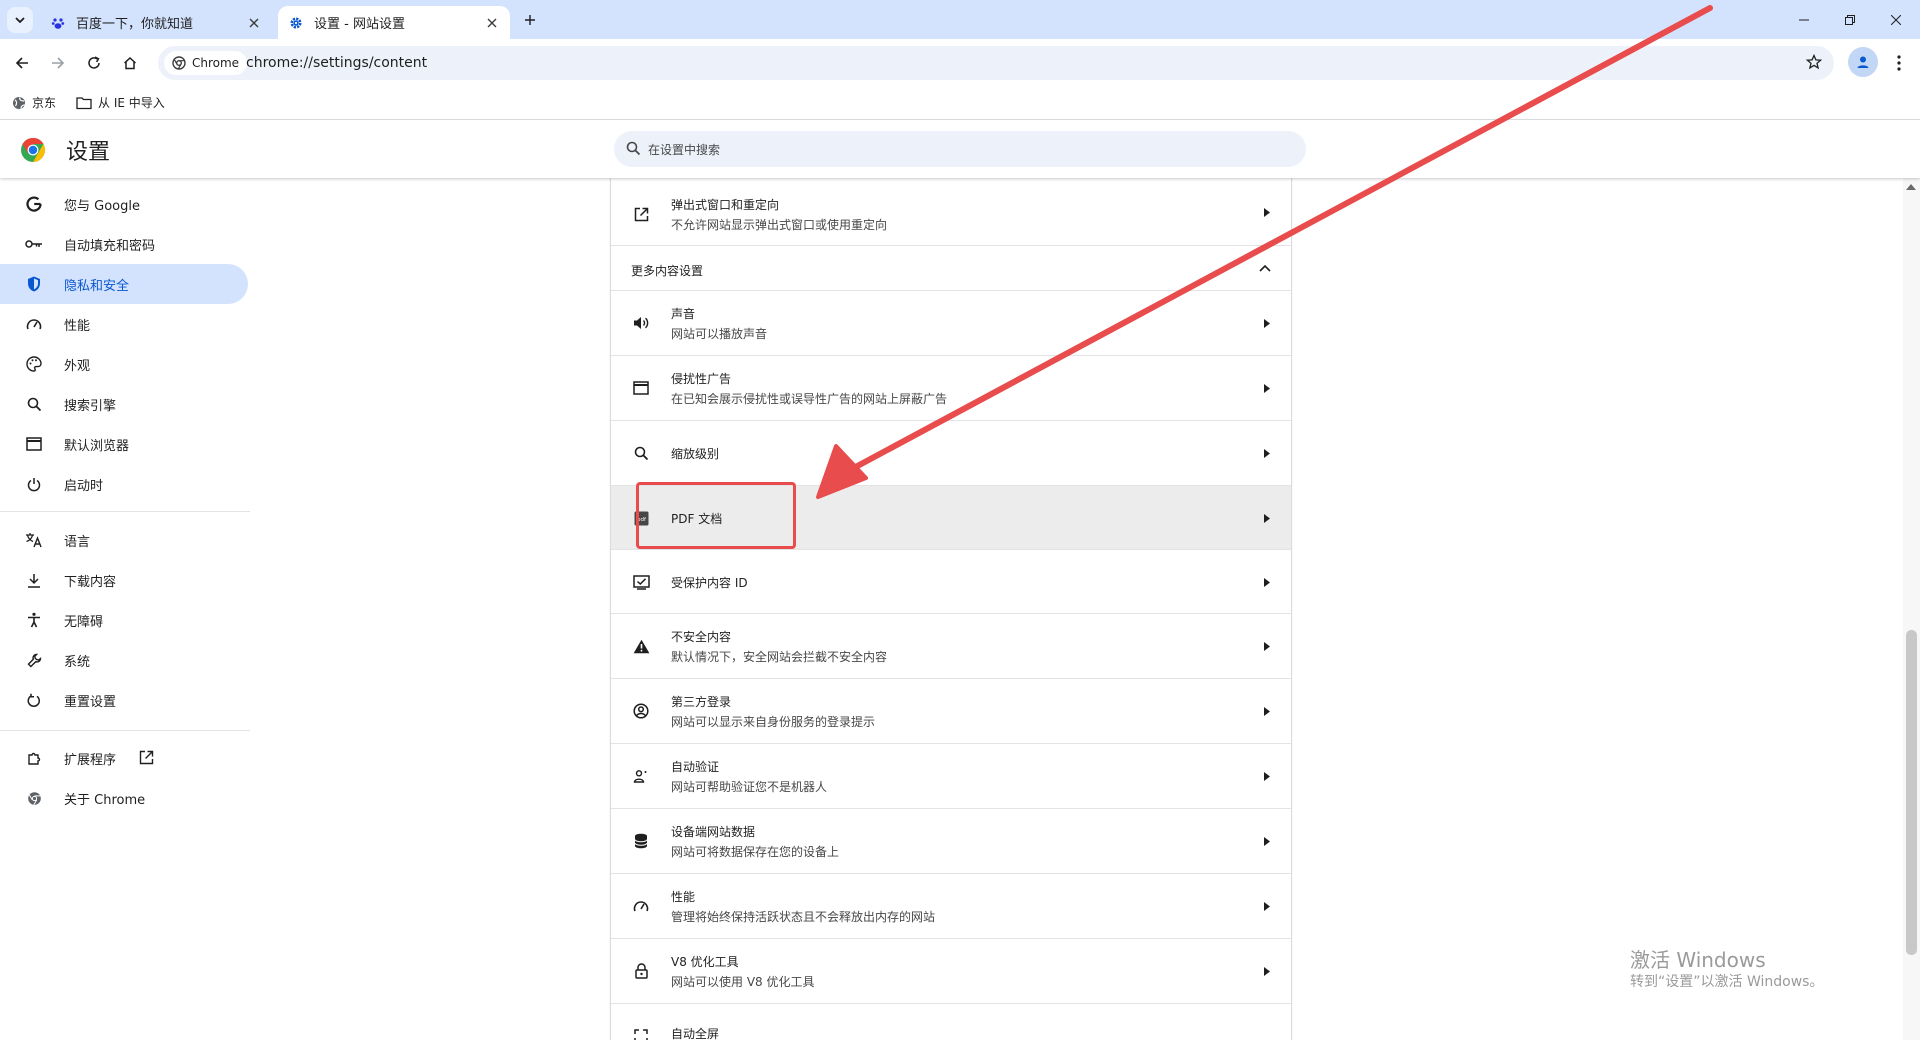 Image resolution: width=1920 pixels, height=1040 pixels. What do you see at coordinates (951, 711) in the screenshot?
I see `setting-row-third-party-sign-in: 第三方登录 网站可以显示来自身份服务的登录提示` at bounding box center [951, 711].